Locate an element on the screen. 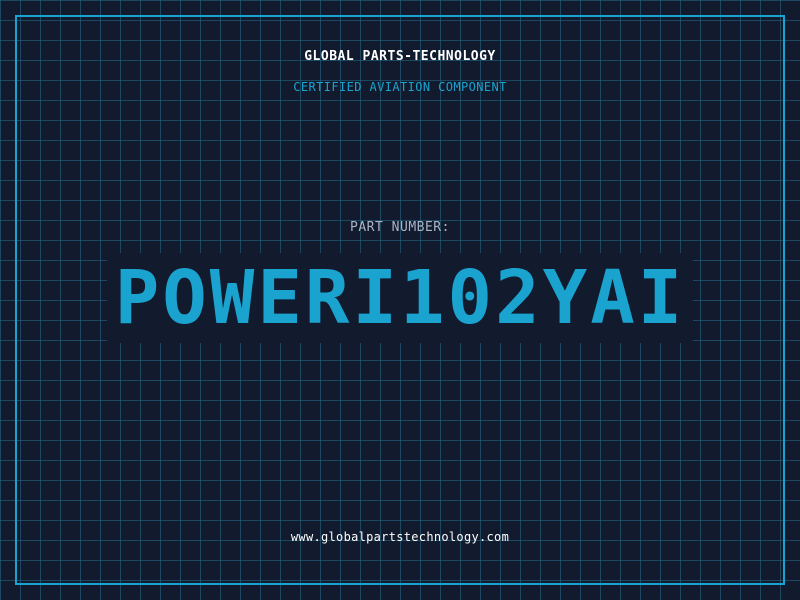  brand-name: GLOBAL PARTS-TECHNOLOGY is located at coordinates (400, 56).